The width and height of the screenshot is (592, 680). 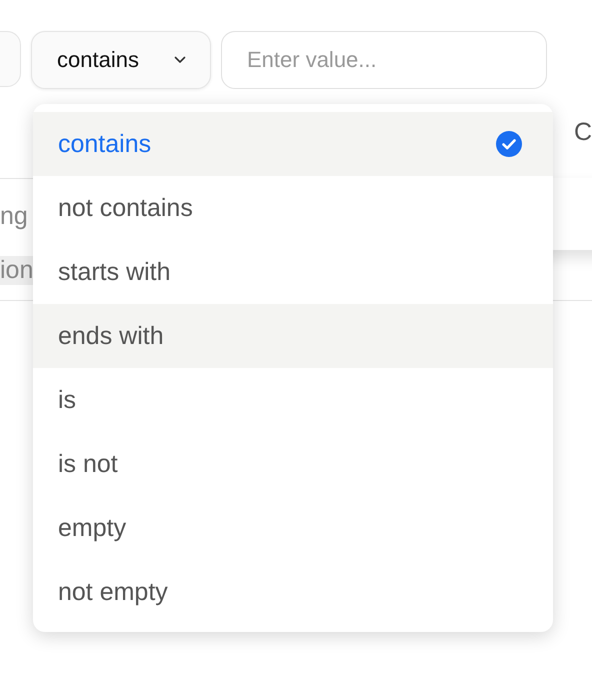 I want to click on chevron-down-icon, so click(x=180, y=60).